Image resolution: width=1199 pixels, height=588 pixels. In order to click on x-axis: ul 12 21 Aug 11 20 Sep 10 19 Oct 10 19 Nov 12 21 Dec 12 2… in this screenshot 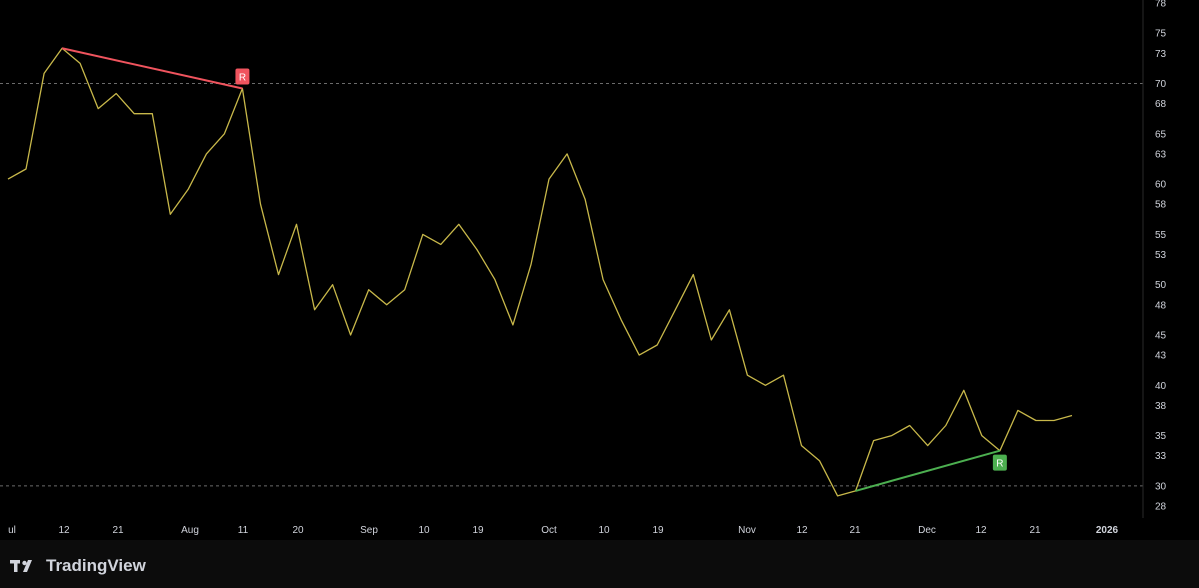, I will do `click(563, 530)`.